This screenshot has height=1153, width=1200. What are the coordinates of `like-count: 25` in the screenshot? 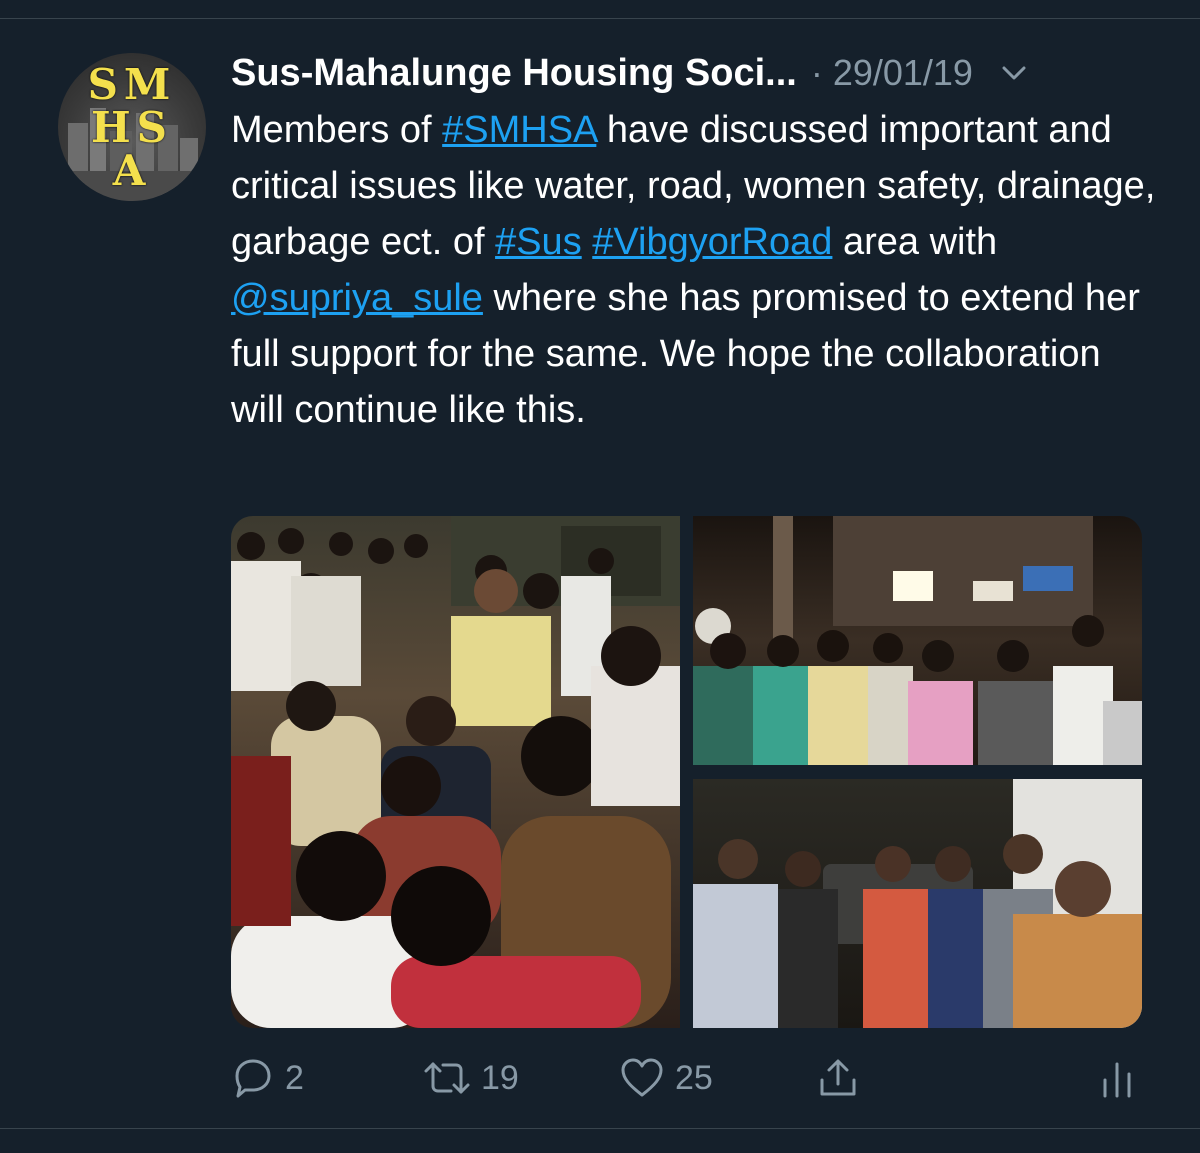 It's located at (694, 1077).